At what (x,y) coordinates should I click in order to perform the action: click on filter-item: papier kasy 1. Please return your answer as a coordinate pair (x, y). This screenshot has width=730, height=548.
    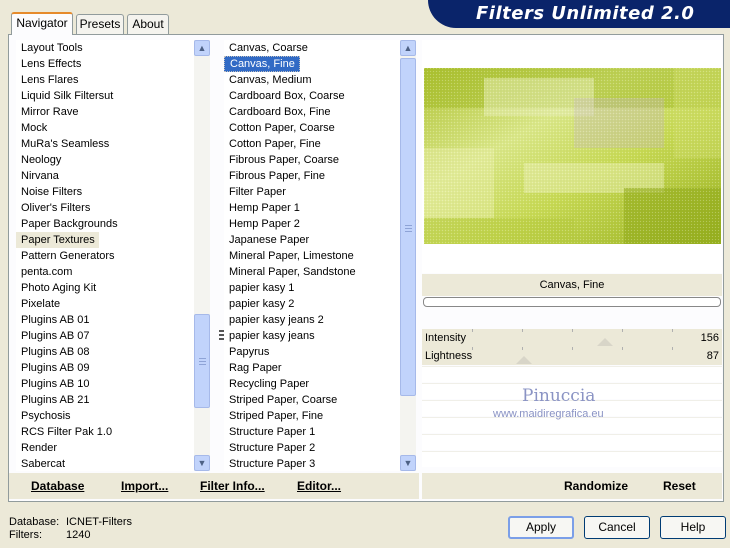
    Looking at the image, I should click on (312, 288).